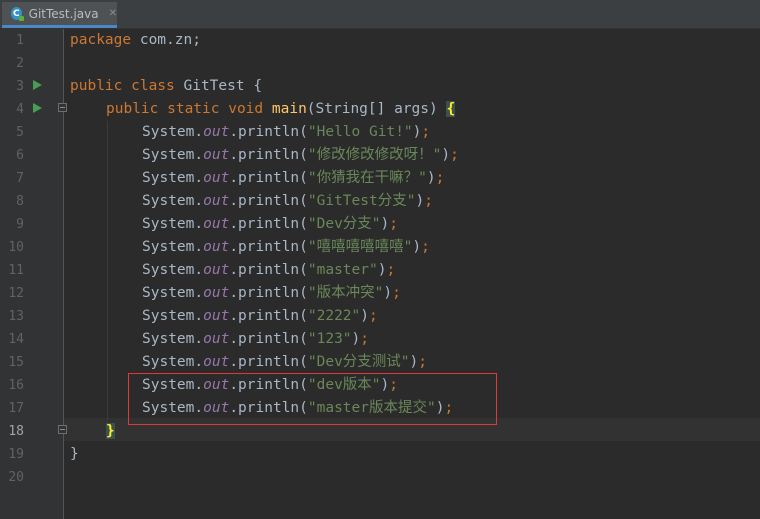  Describe the element at coordinates (286, 247) in the screenshot. I see `code-line-10: System.out.println("嘻嘻嘻嘻嘻嘻");` at that location.